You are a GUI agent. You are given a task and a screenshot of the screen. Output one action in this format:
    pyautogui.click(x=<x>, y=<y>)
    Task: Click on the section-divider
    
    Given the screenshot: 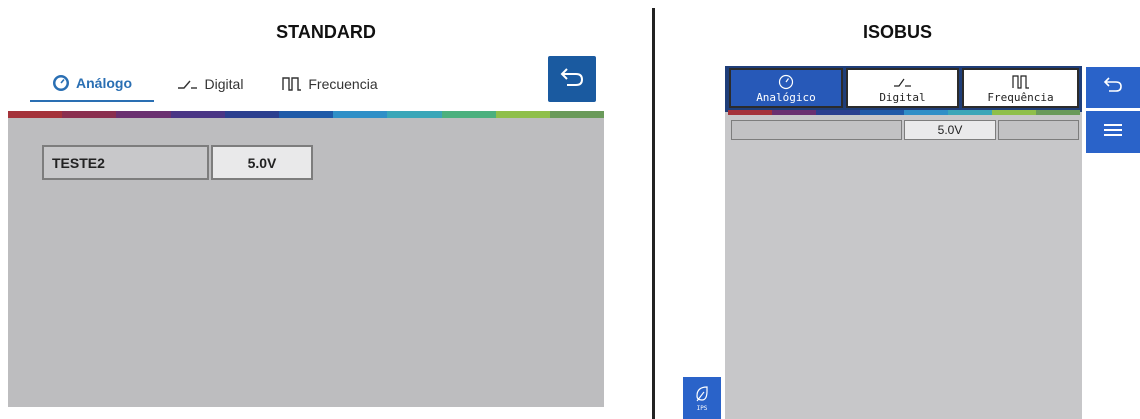 What is the action you would take?
    pyautogui.click(x=653, y=213)
    